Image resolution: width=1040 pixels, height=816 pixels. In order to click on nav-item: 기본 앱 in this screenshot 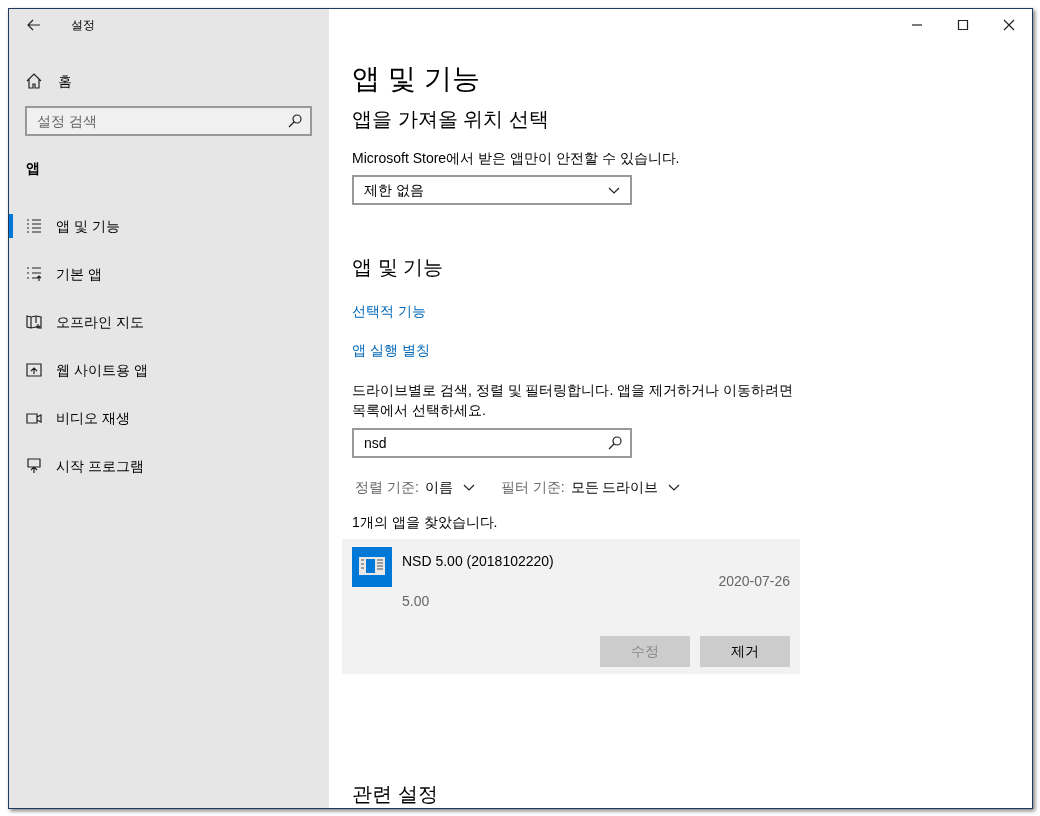, I will do `click(169, 274)`.